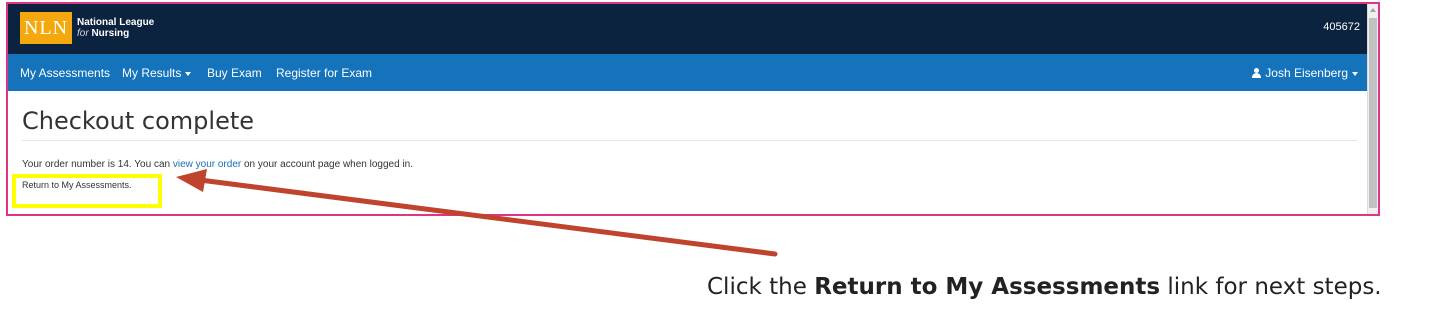 The height and width of the screenshot is (310, 1441). I want to click on callout-arrow, so click(477, 213).